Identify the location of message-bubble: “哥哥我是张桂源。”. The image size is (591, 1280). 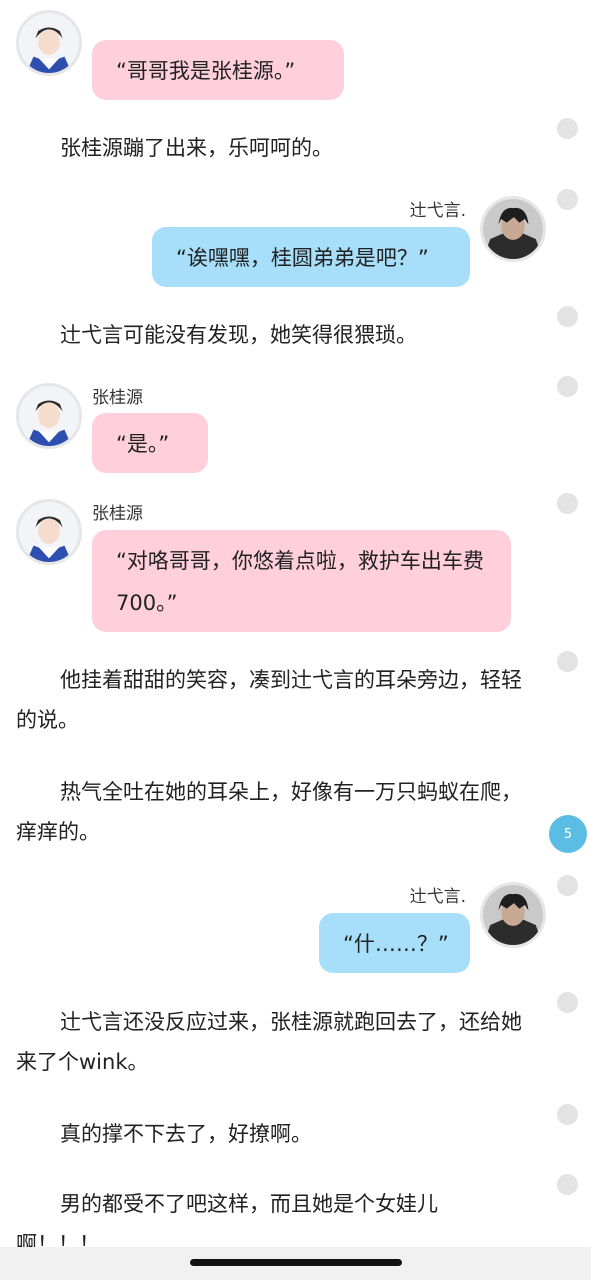
(218, 70).